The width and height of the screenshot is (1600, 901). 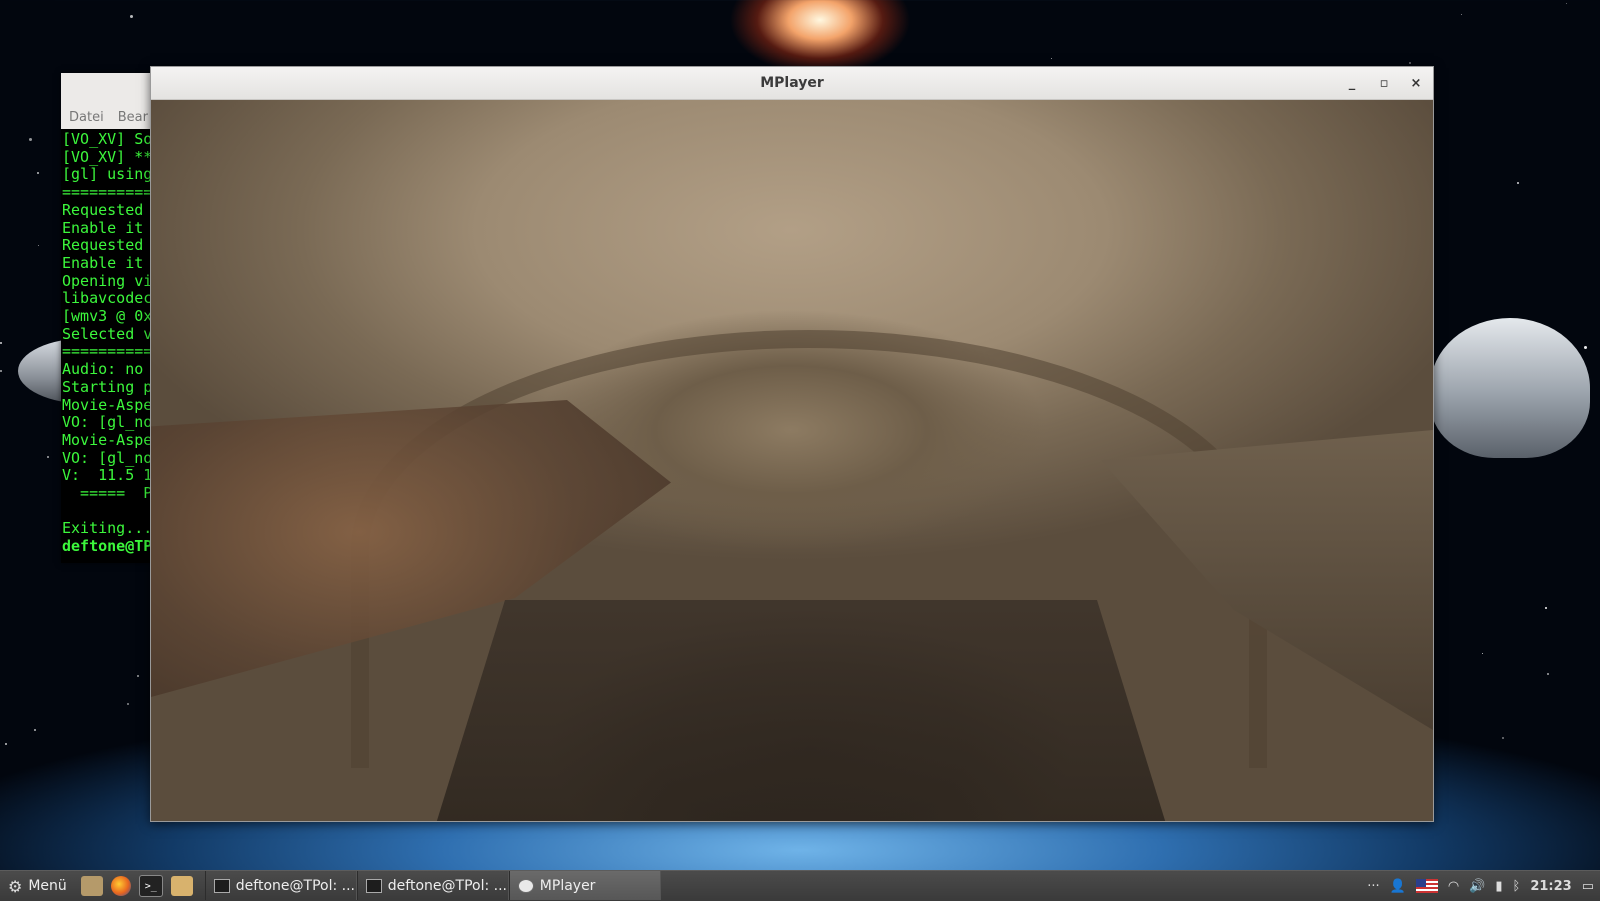 What do you see at coordinates (1373, 886) in the screenshot?
I see `tray-overflow-icon: ···` at bounding box center [1373, 886].